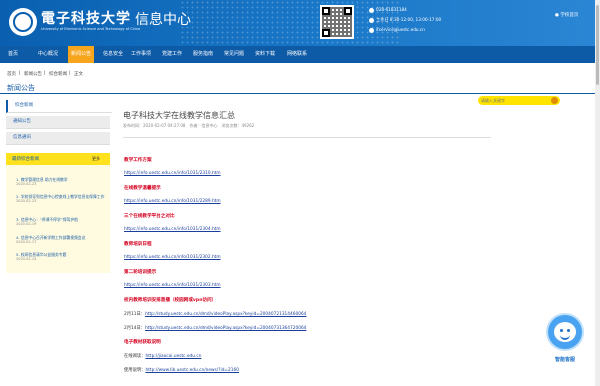 The image size is (600, 386). I want to click on breadcrumb-news: 新闻公告, so click(33, 74).